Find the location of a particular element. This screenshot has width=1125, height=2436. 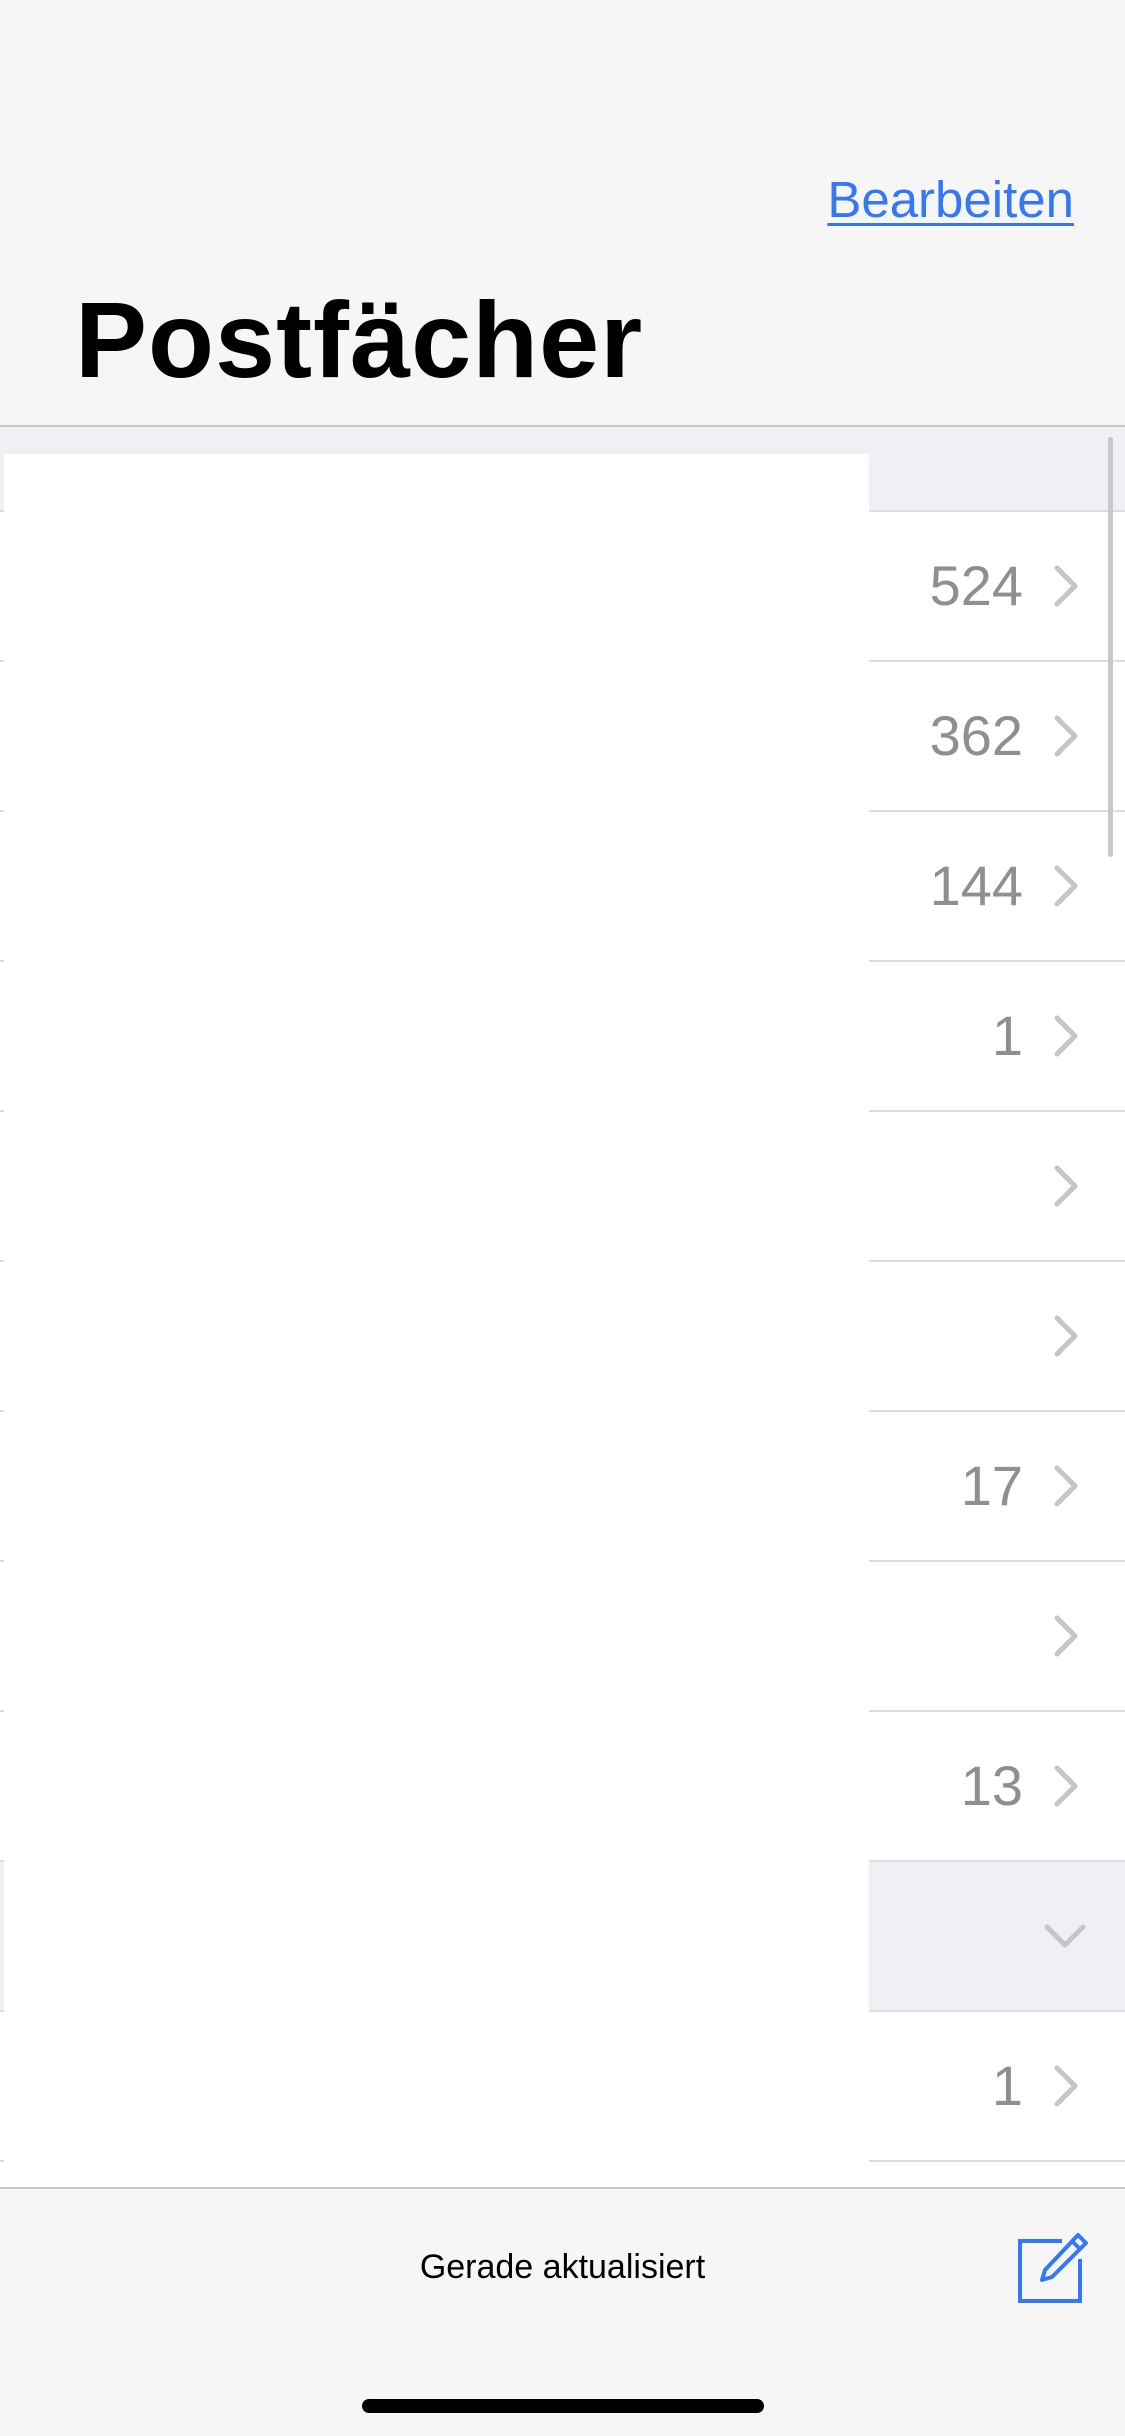

scroll-indicator is located at coordinates (1110, 647).